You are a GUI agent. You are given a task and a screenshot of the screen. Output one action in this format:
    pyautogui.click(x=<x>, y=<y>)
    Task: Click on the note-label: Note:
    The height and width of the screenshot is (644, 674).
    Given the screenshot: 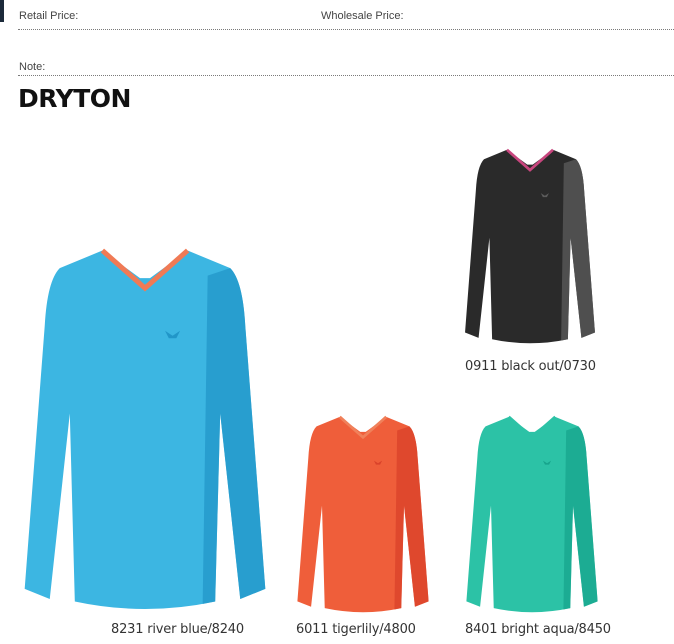 What is the action you would take?
    pyautogui.click(x=32, y=67)
    